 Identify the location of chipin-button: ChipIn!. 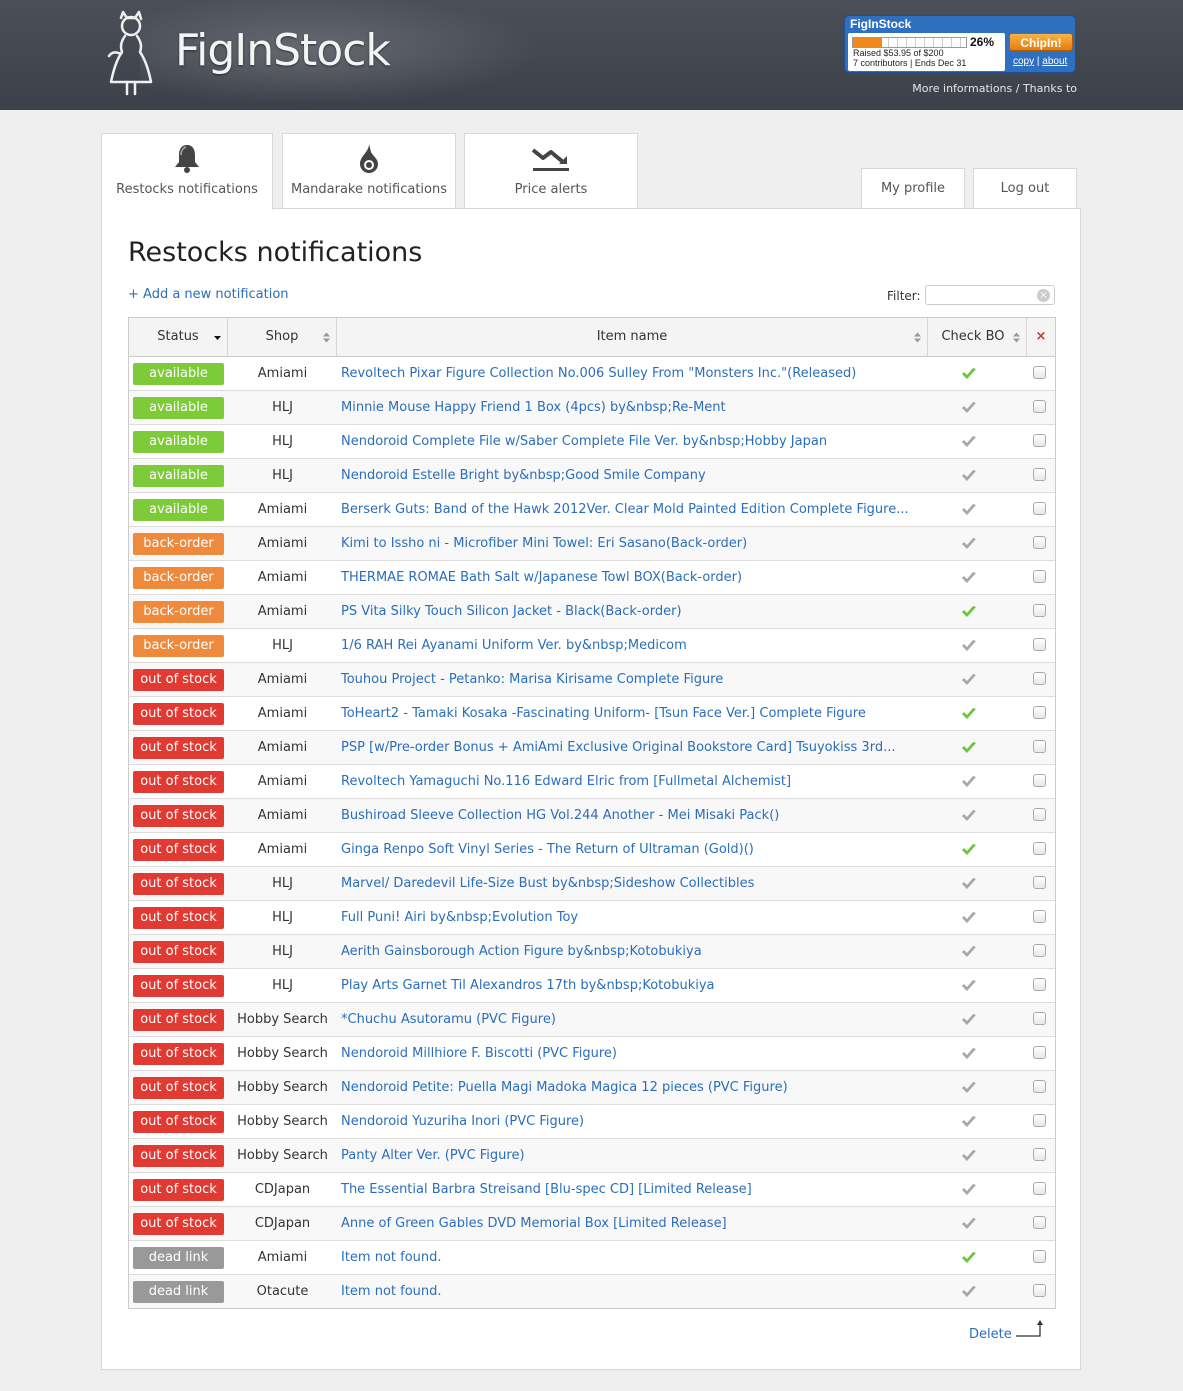
(1041, 42).